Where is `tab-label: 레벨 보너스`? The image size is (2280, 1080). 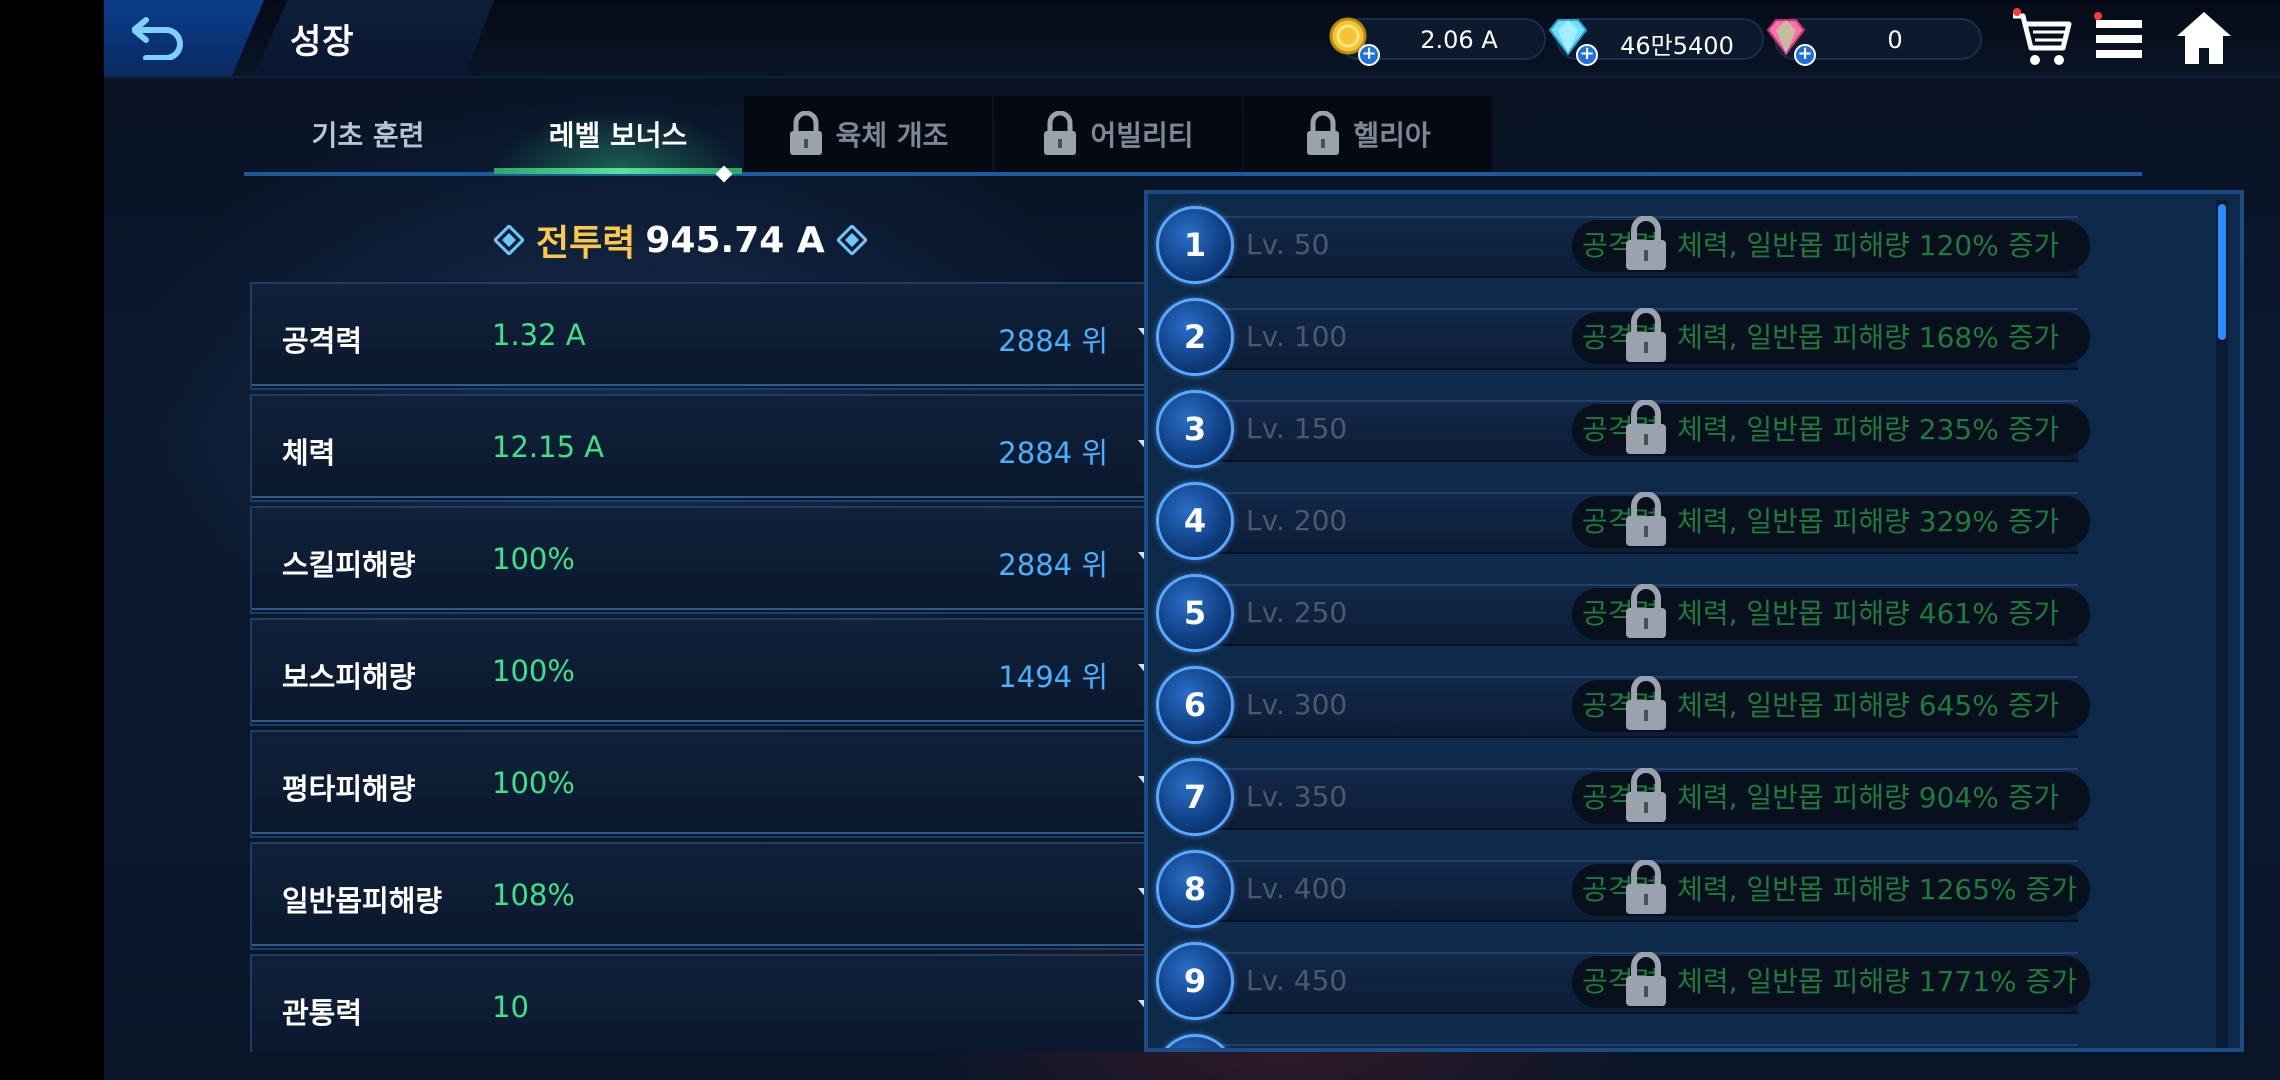
tab-label: 레벨 보너스 is located at coordinates (618, 135).